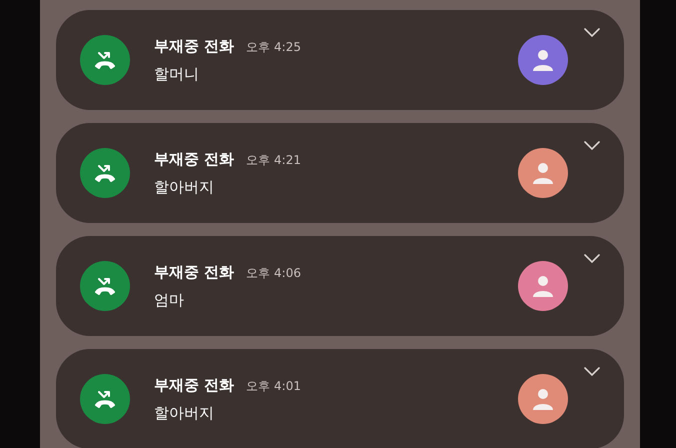 The height and width of the screenshot is (448, 676). Describe the element at coordinates (273, 160) in the screenshot. I see `notification-time: 오후 4:21` at that location.